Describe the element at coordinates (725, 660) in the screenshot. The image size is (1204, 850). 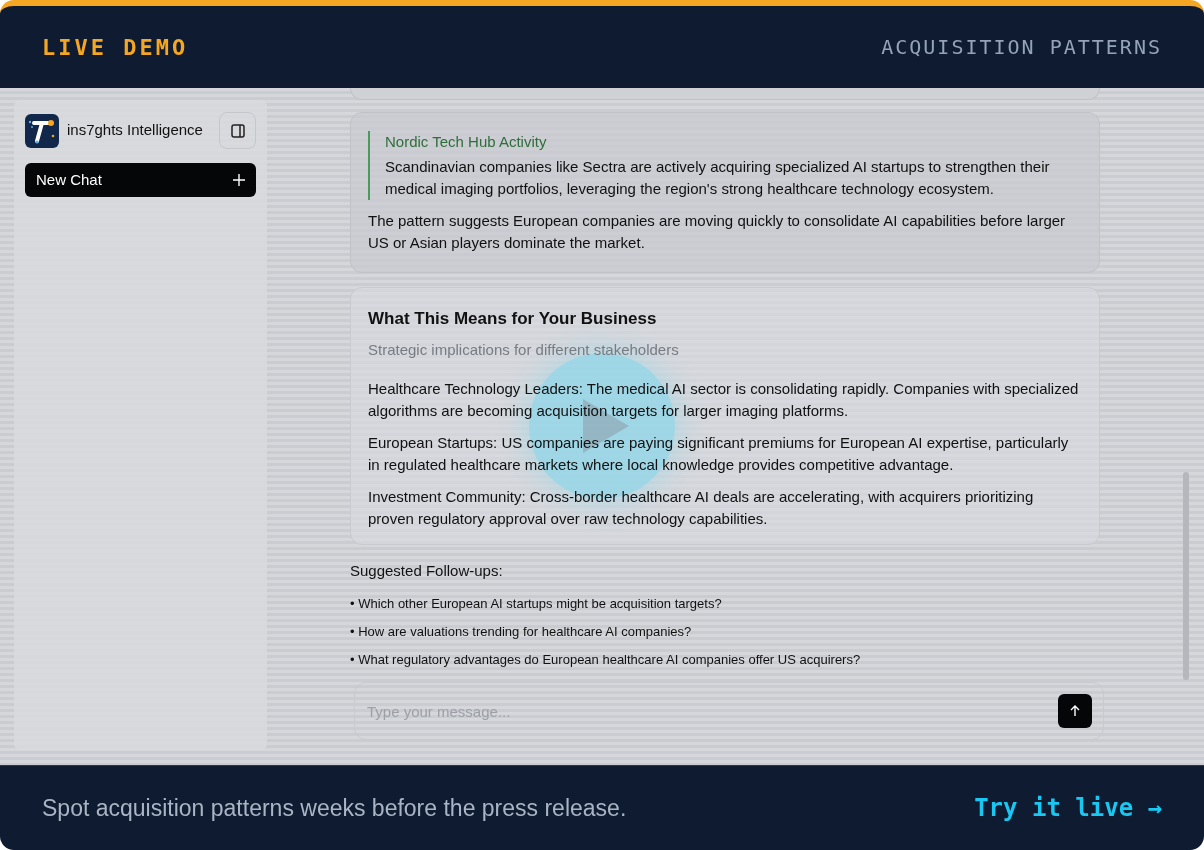
I see `followup-suggestion: • What regulatory advantages do European healthcare AI companies offer US acquirers?` at that location.